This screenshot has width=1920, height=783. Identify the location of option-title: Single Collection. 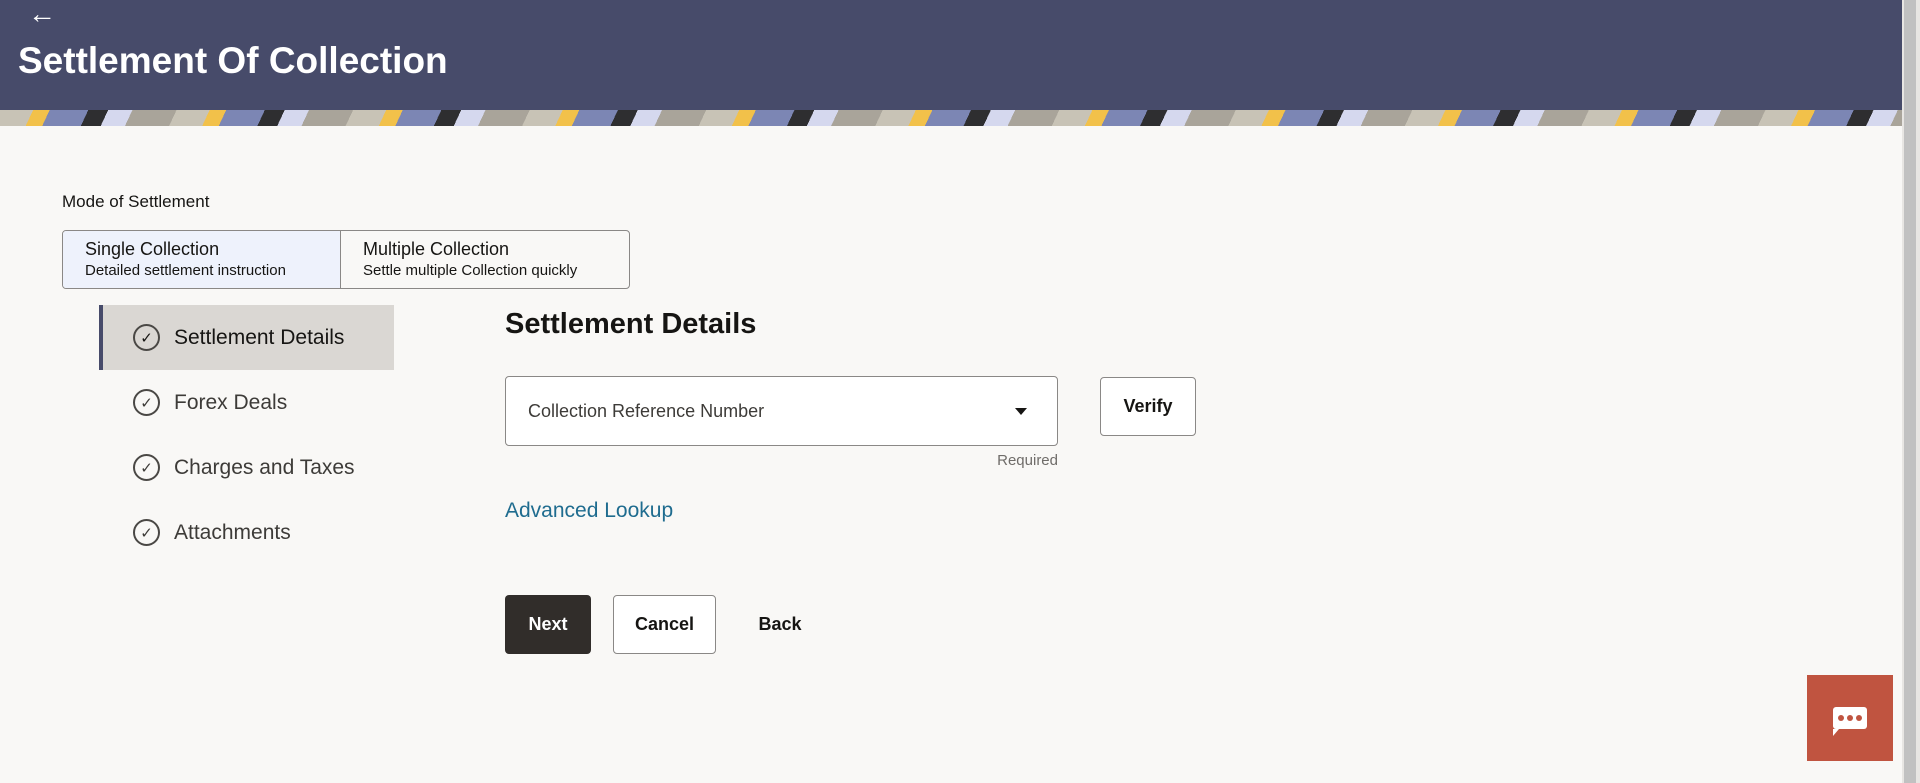
(152, 249).